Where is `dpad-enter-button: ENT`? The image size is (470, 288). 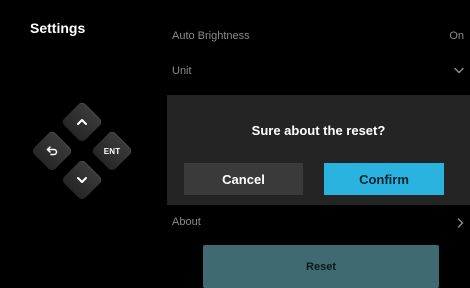 dpad-enter-button: ENT is located at coordinates (112, 151).